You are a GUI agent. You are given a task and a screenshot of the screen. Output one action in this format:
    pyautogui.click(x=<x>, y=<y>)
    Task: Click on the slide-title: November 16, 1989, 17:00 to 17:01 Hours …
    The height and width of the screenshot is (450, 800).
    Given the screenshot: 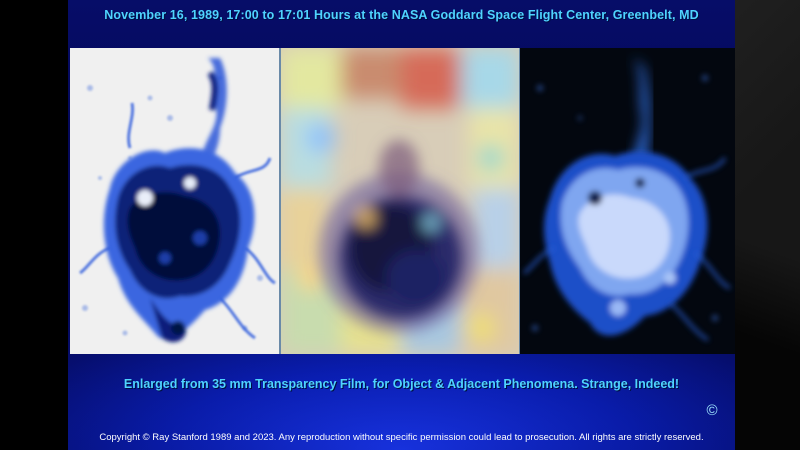 What is the action you would take?
    pyautogui.click(x=401, y=15)
    